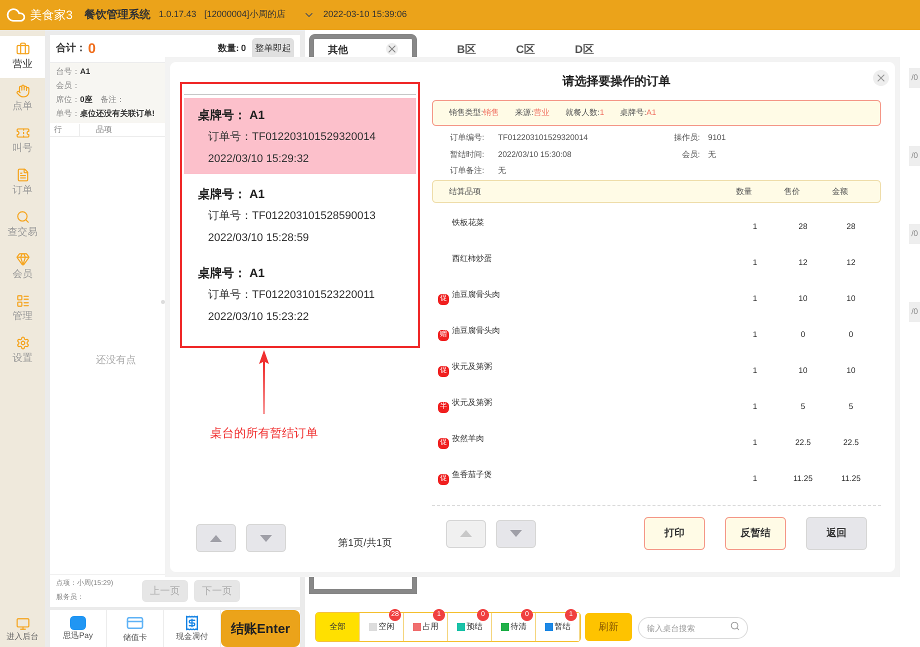 The image size is (920, 647). I want to click on search-field: 输入桌台搜索, so click(693, 628).